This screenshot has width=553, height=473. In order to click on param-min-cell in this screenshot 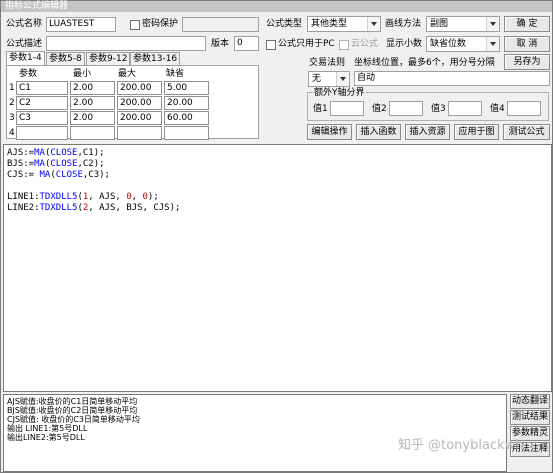, I will do `click(92, 133)`.